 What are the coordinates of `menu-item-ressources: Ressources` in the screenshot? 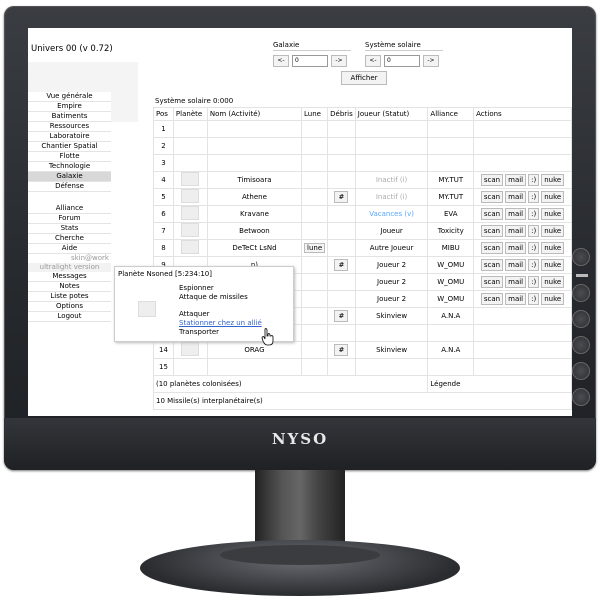 It's located at (69, 127).